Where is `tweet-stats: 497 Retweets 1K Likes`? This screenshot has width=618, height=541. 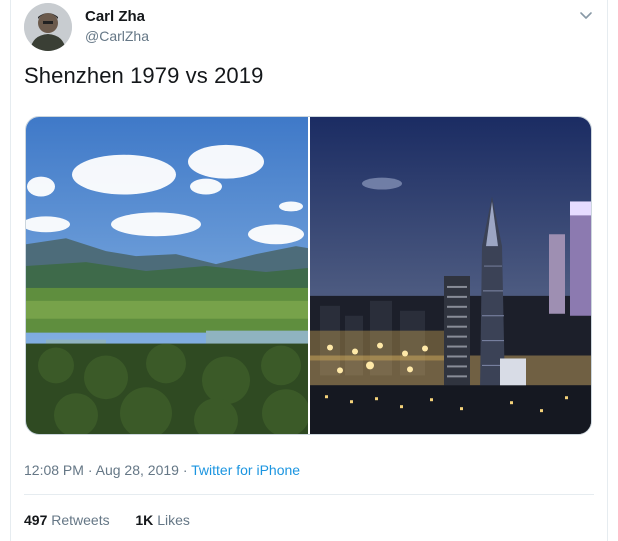 tweet-stats: 497 Retweets 1K Likes is located at coordinates (107, 520).